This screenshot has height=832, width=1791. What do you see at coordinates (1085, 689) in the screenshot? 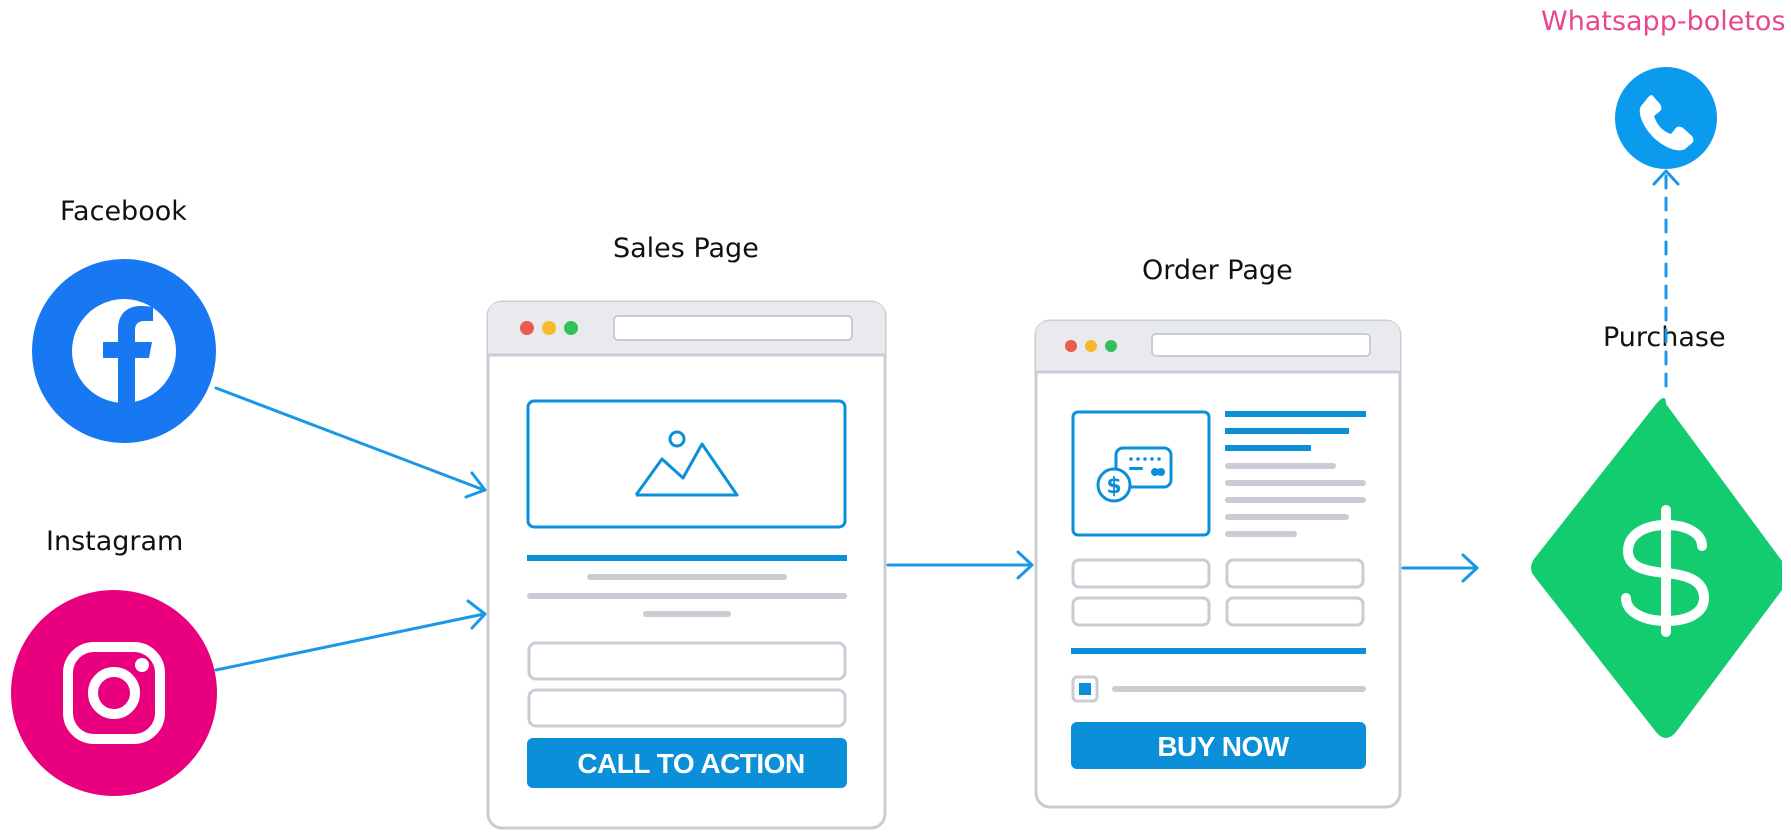
I see `terms-checkbox` at bounding box center [1085, 689].